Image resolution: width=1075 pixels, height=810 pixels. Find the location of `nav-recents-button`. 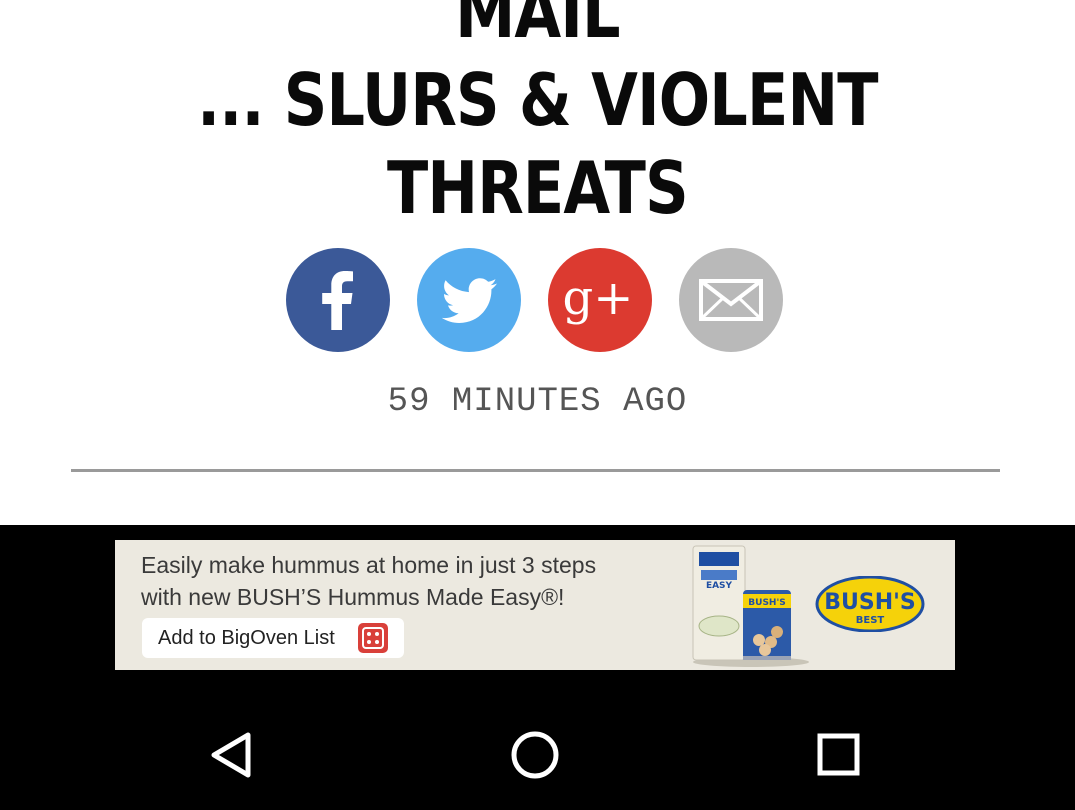

nav-recents-button is located at coordinates (838, 755).